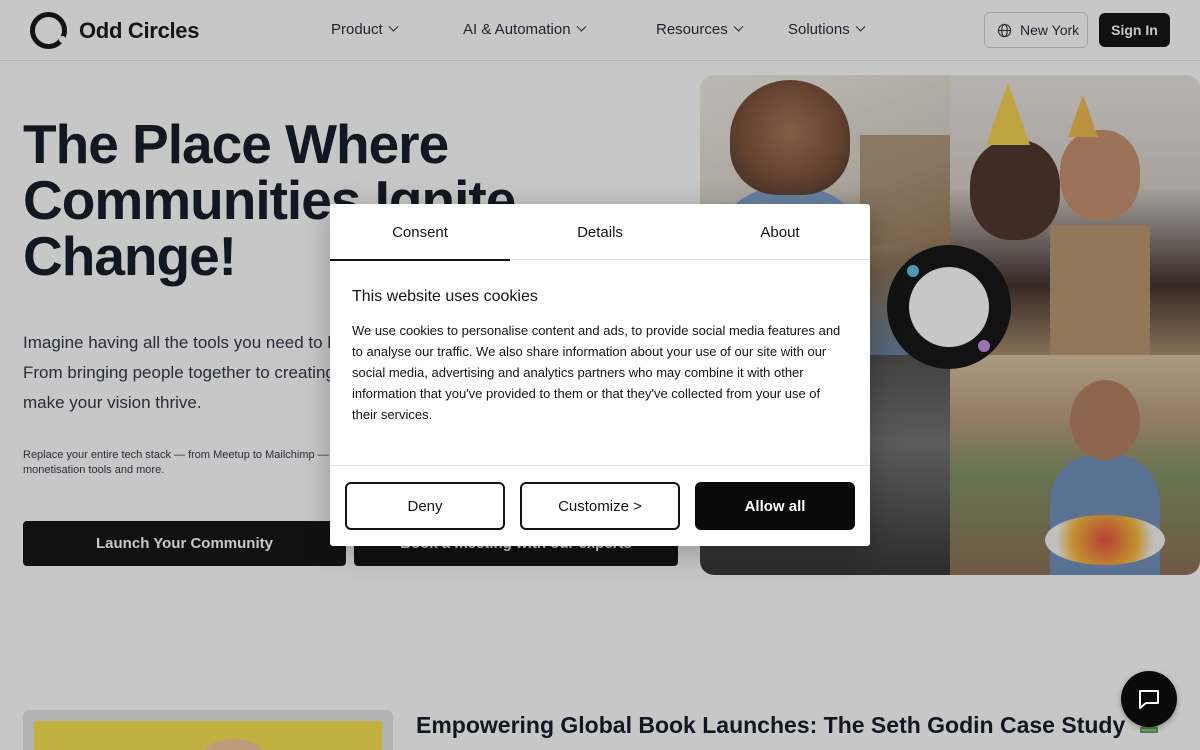 The width and height of the screenshot is (1200, 750). Describe the element at coordinates (420, 232) in the screenshot. I see `tab-consent: Consent` at that location.